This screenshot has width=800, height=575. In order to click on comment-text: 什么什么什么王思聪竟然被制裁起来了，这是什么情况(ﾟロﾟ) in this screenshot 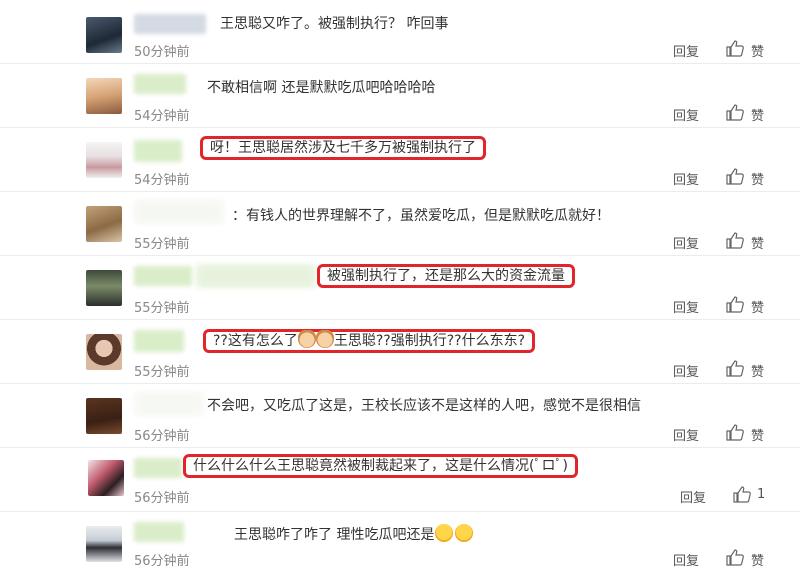, I will do `click(380, 466)`.